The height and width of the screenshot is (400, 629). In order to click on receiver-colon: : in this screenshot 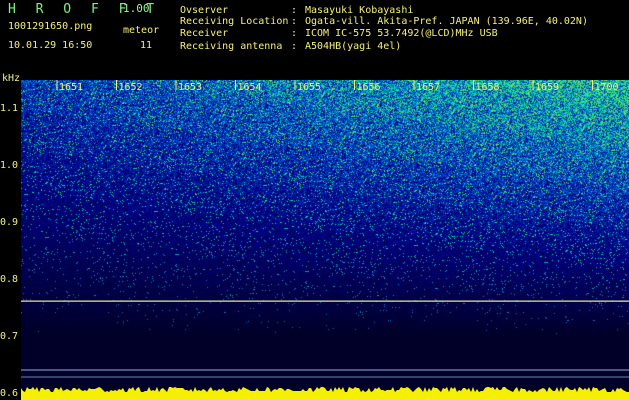, I will do `click(294, 33)`.